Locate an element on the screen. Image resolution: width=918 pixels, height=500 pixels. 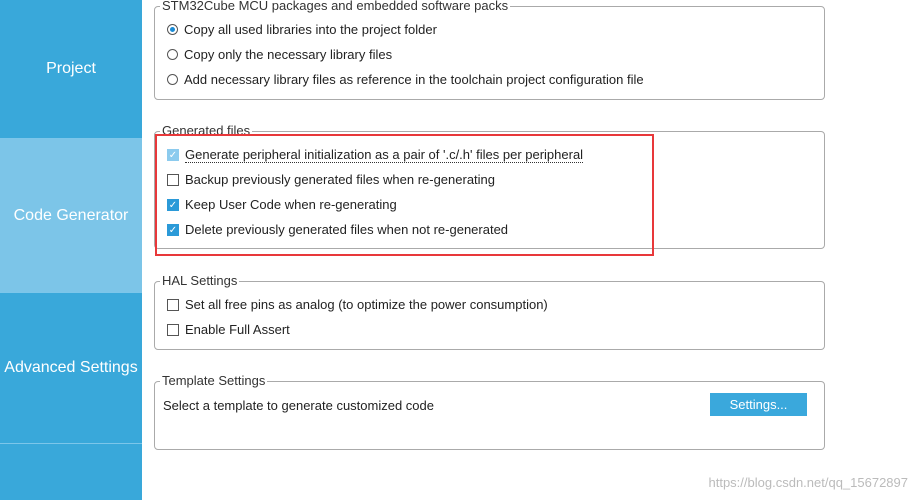
checkbox-full-assert: Enable Full Assert is located at coordinates (228, 329).